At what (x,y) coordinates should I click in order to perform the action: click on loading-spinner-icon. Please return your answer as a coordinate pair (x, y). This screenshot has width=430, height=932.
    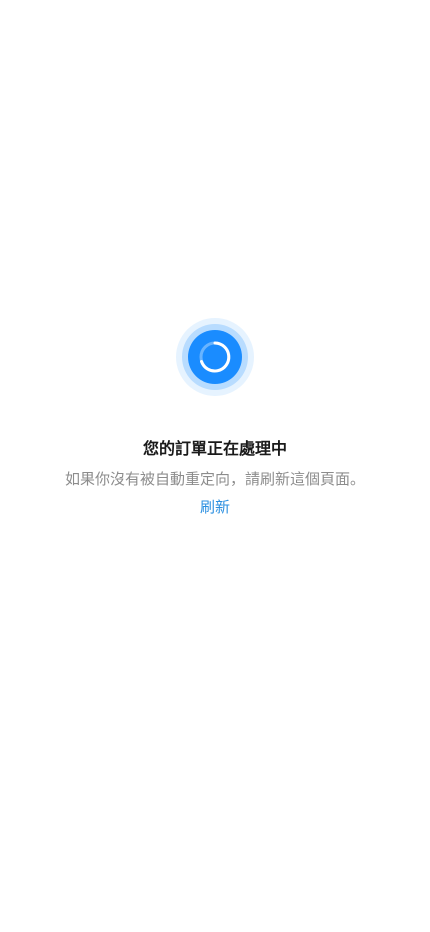
    Looking at the image, I should click on (215, 357).